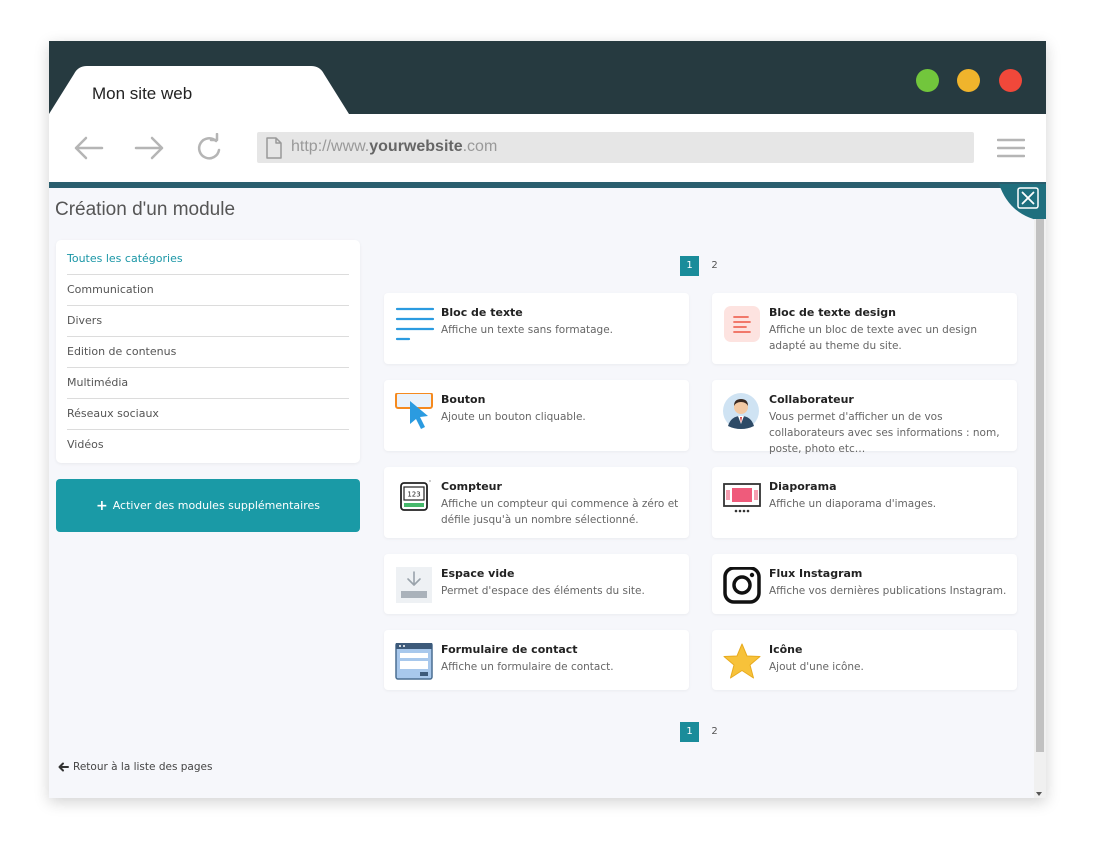  Describe the element at coordinates (208, 445) in the screenshot. I see `category-item: Vidéos` at that location.